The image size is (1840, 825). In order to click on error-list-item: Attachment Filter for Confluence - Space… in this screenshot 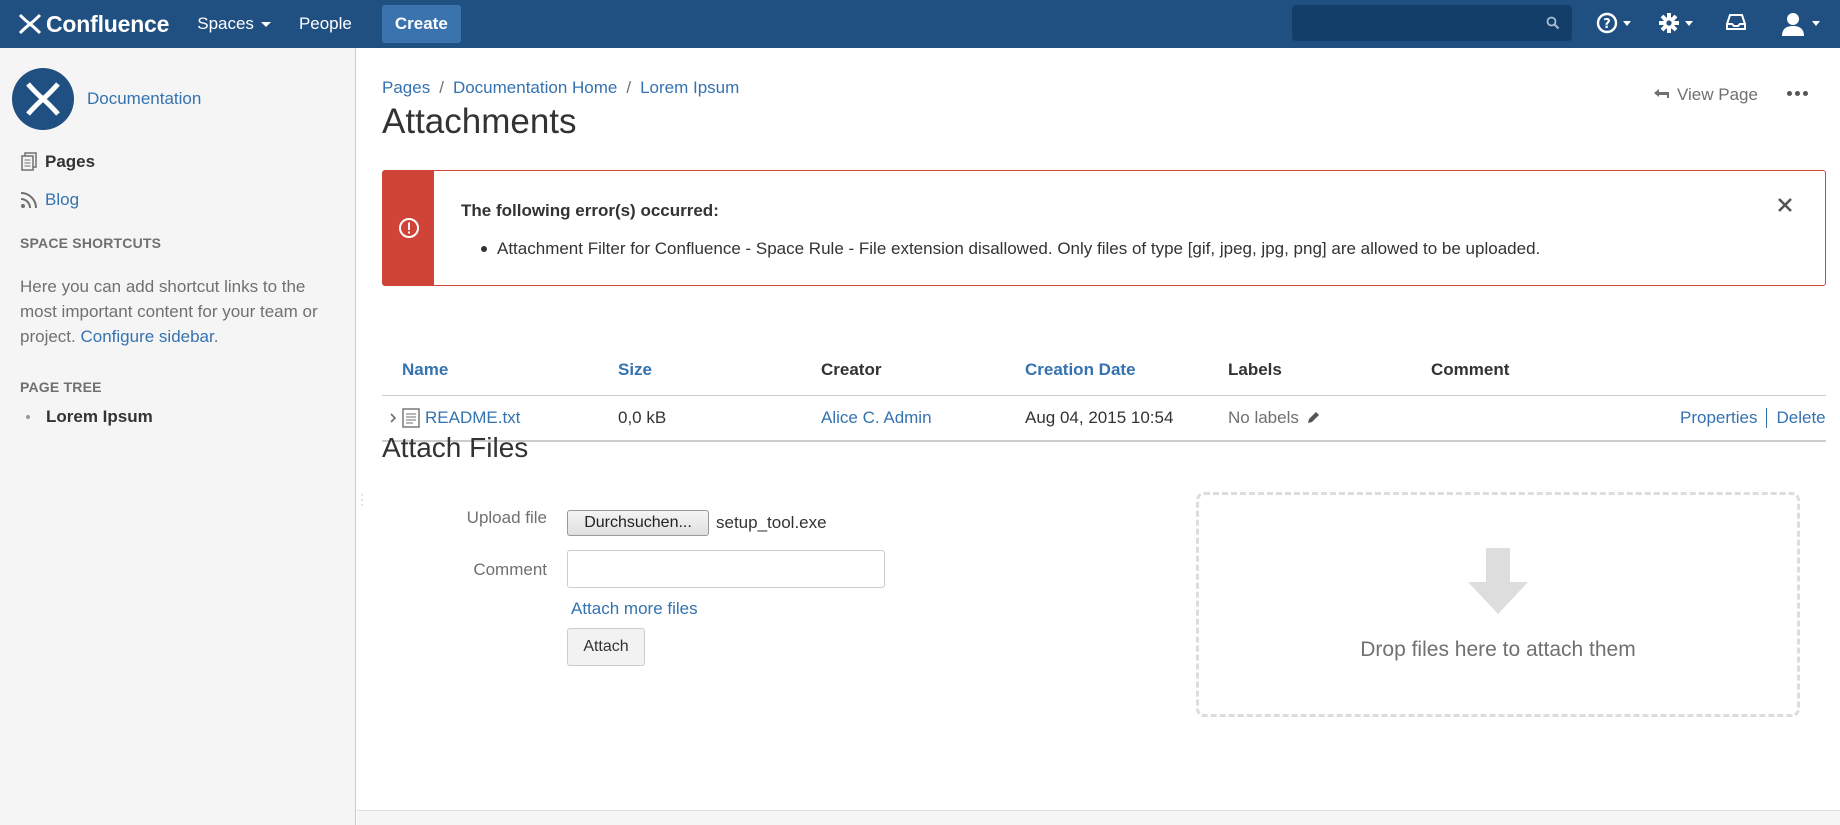, I will do `click(1010, 249)`.